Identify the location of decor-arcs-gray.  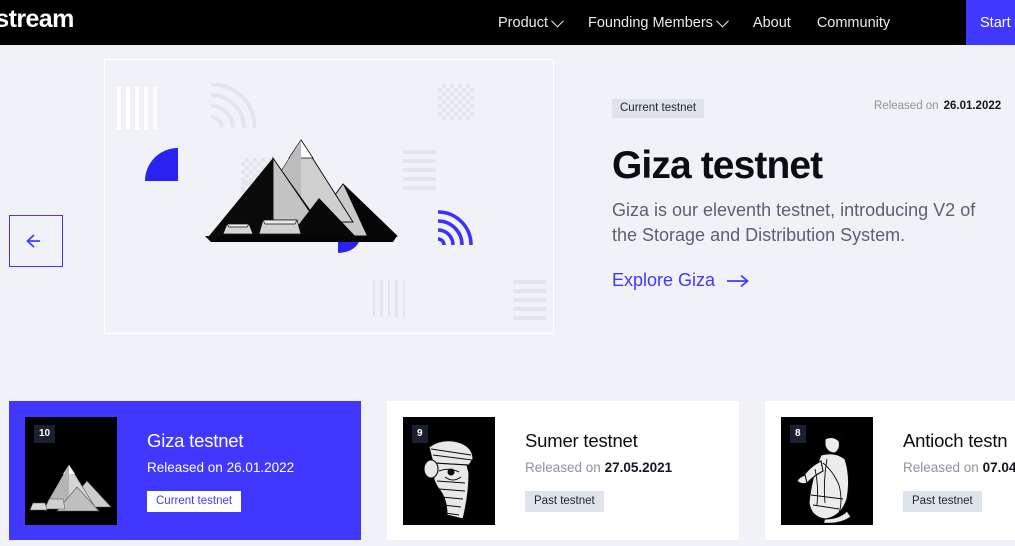
(233, 106).